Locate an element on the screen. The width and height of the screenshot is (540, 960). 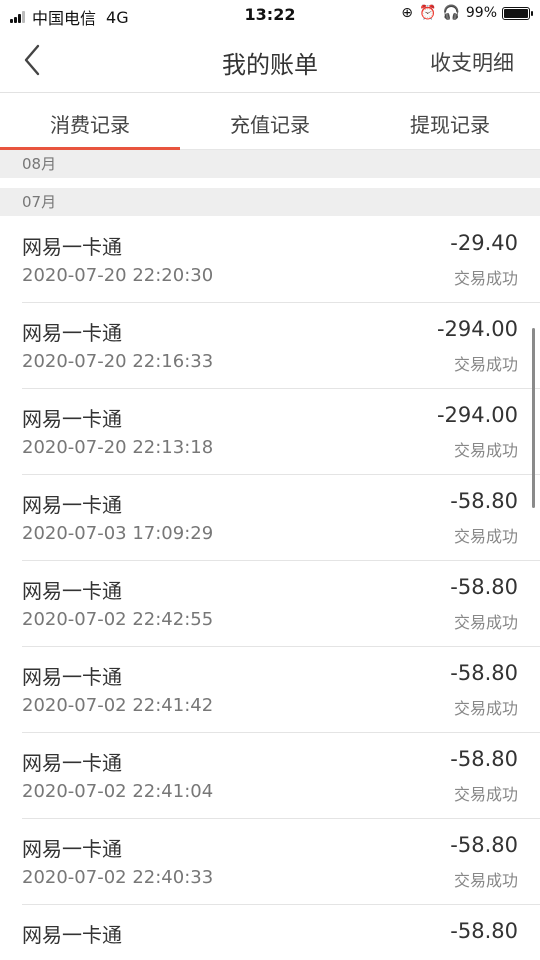
rotation-lock-icon: ⊕ is located at coordinates (407, 13).